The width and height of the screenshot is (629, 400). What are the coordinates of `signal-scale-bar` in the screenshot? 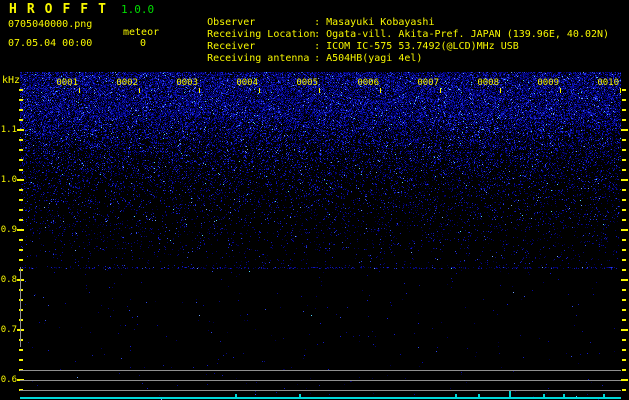 It's located at (20, 307).